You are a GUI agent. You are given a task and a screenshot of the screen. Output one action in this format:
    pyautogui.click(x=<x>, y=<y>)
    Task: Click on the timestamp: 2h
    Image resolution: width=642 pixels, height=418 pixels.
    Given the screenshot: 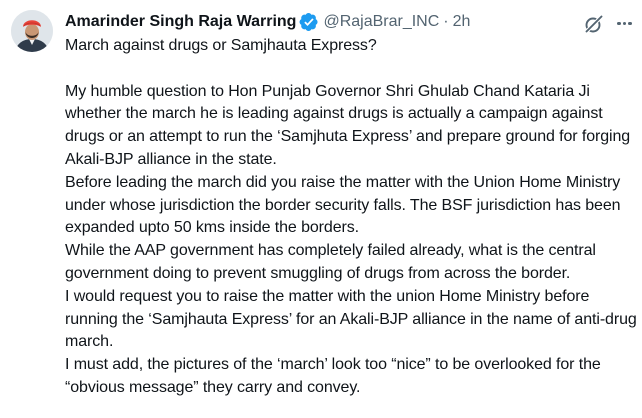 What is the action you would take?
    pyautogui.click(x=462, y=22)
    